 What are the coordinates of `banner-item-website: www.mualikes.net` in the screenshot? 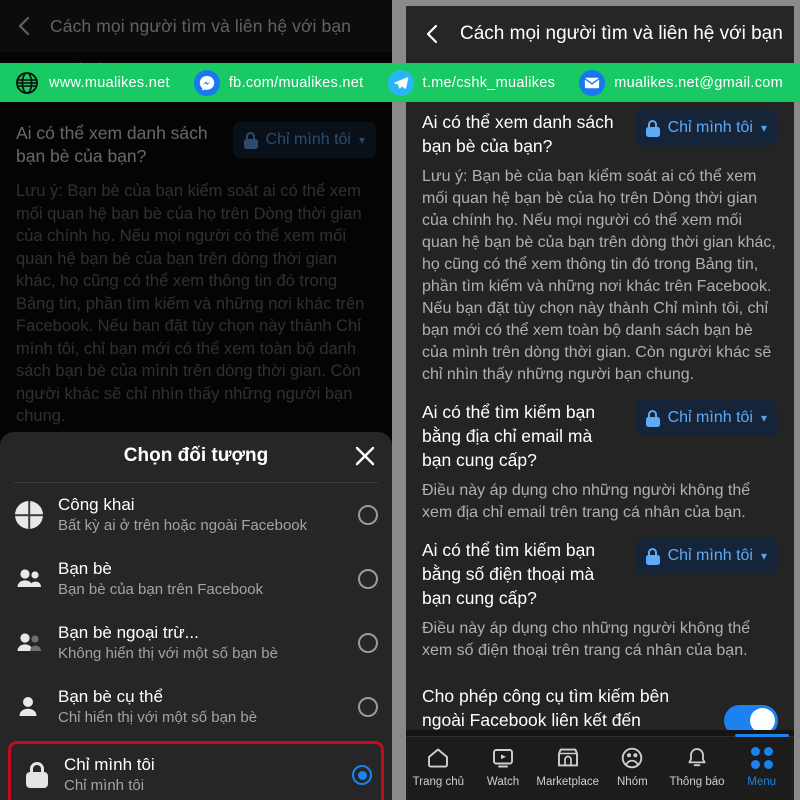 It's located at (92, 83).